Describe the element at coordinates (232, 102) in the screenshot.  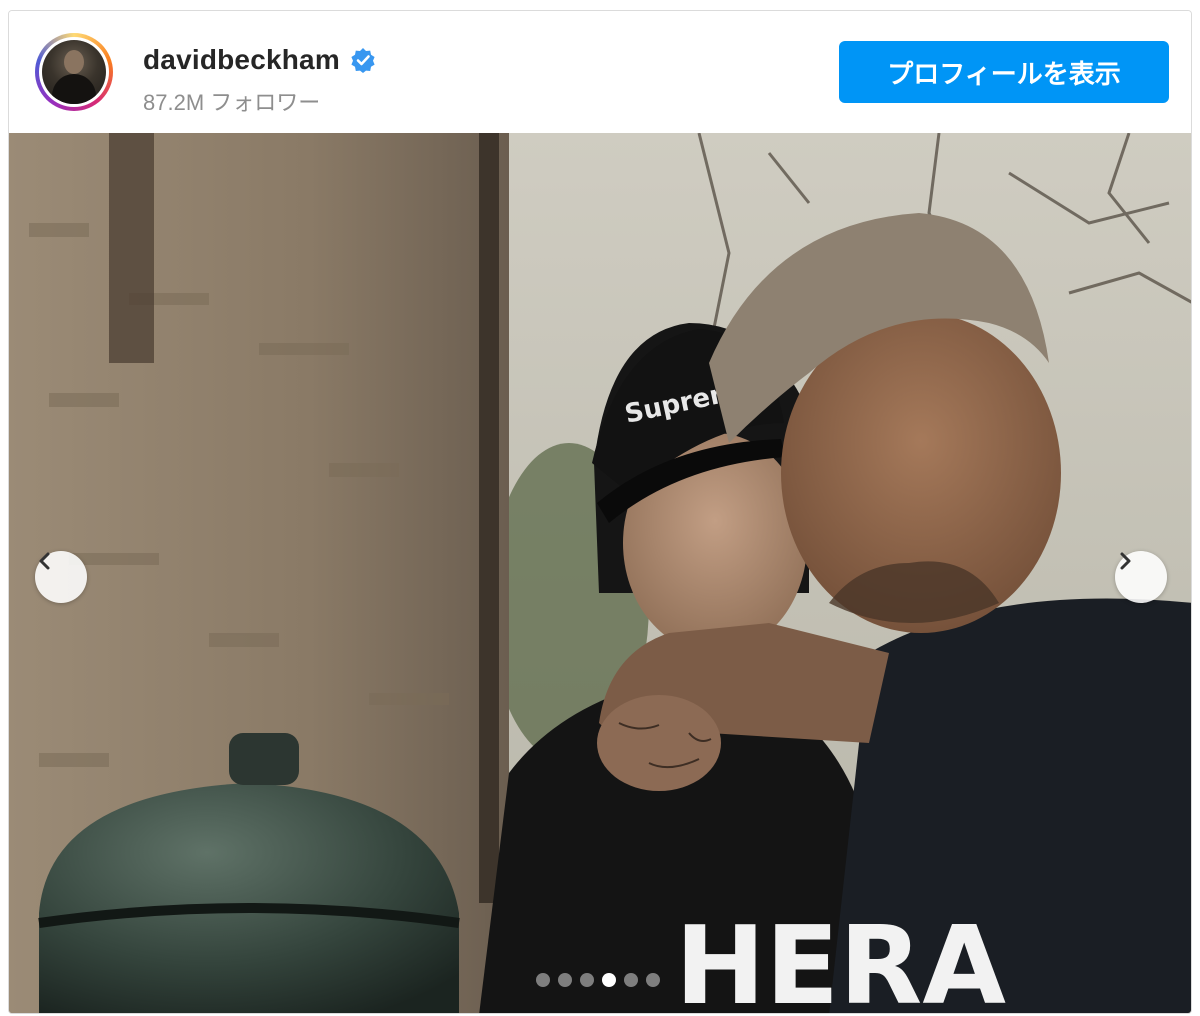
I see `follower-count: 87.2M フォロワー` at that location.